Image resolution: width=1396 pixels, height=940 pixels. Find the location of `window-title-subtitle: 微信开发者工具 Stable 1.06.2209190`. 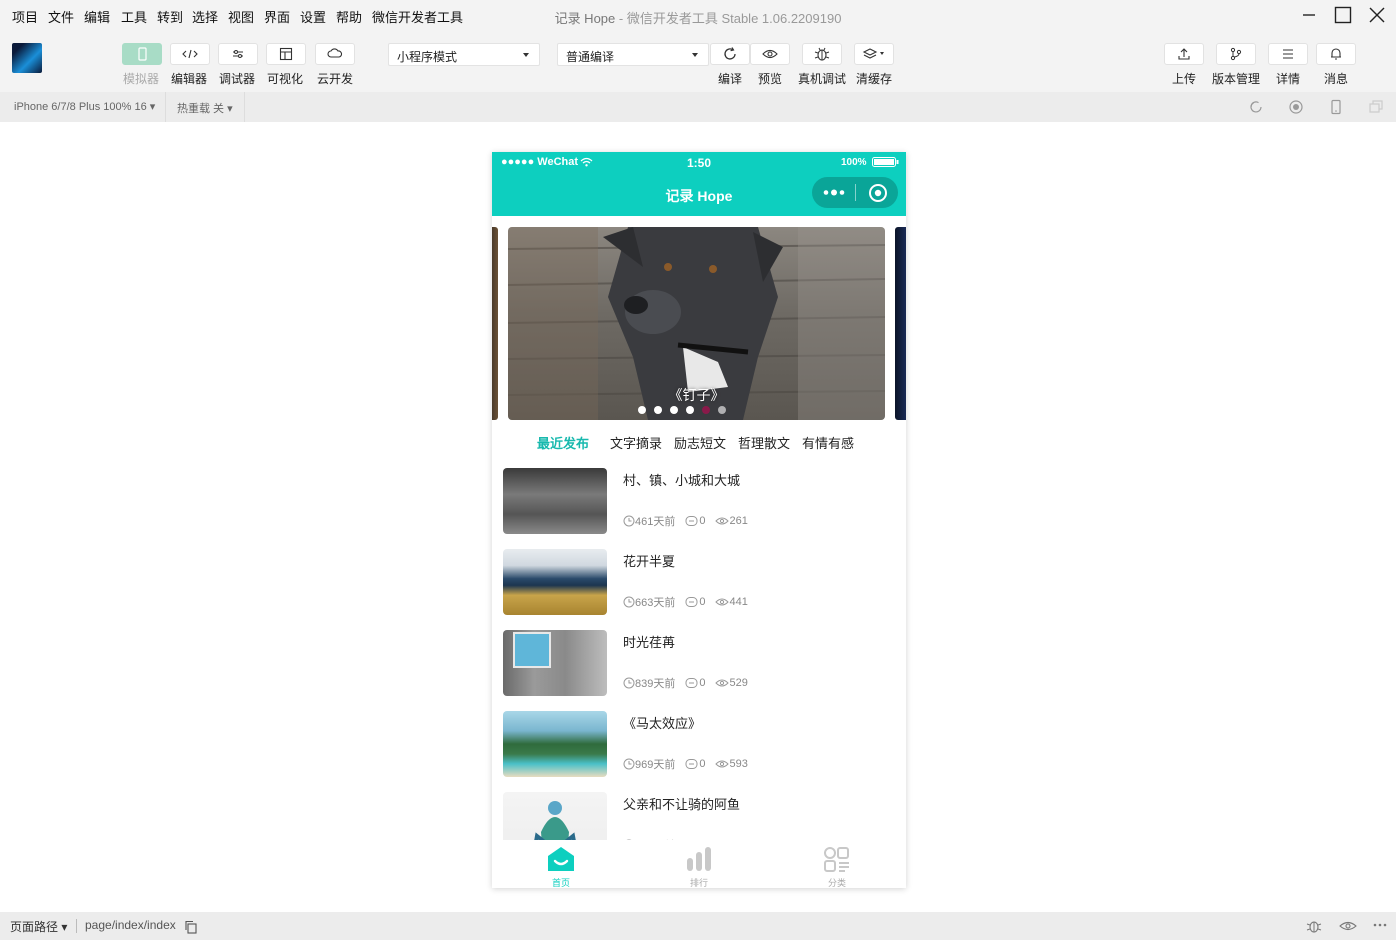

window-title-subtitle: 微信开发者工具 Stable 1.06.2209190 is located at coordinates (734, 18).